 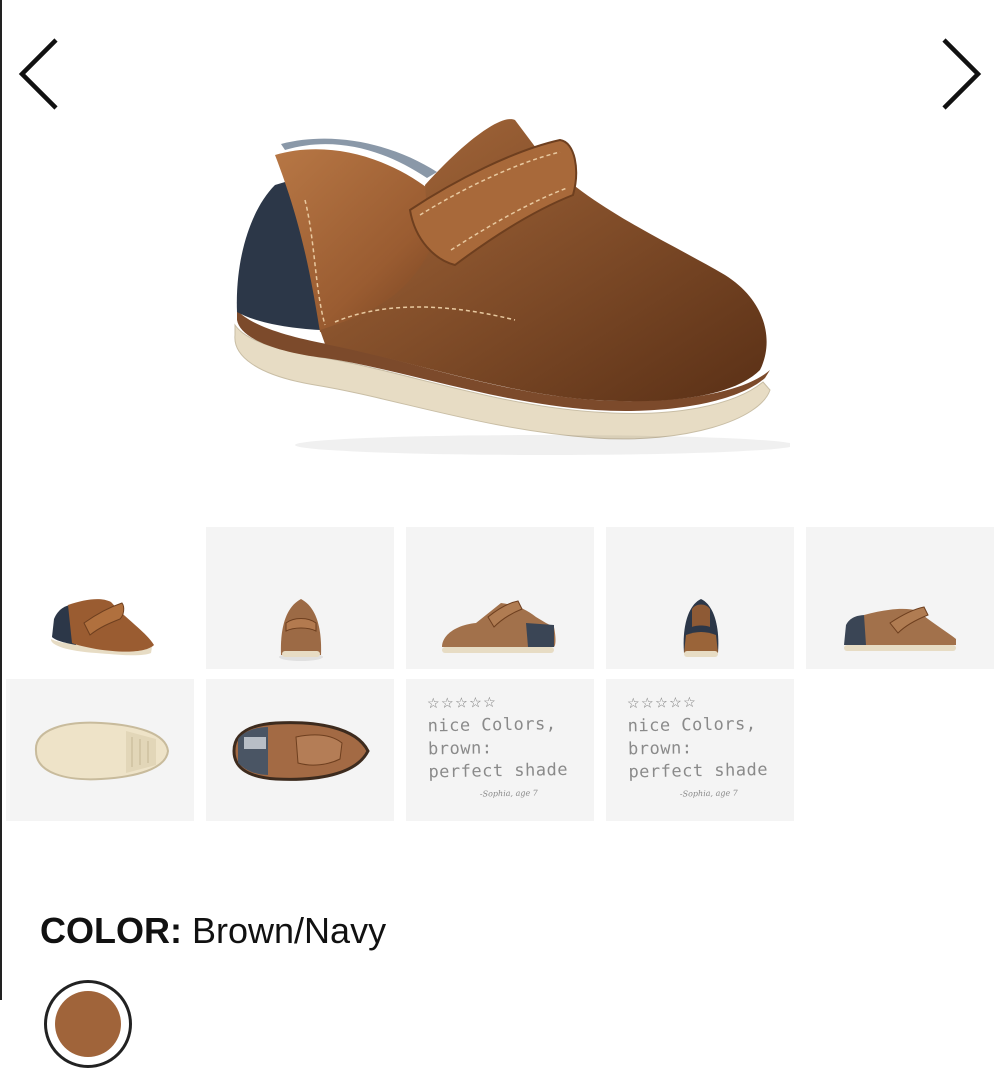 What do you see at coordinates (300, 750) in the screenshot?
I see `thumbnail-top-view` at bounding box center [300, 750].